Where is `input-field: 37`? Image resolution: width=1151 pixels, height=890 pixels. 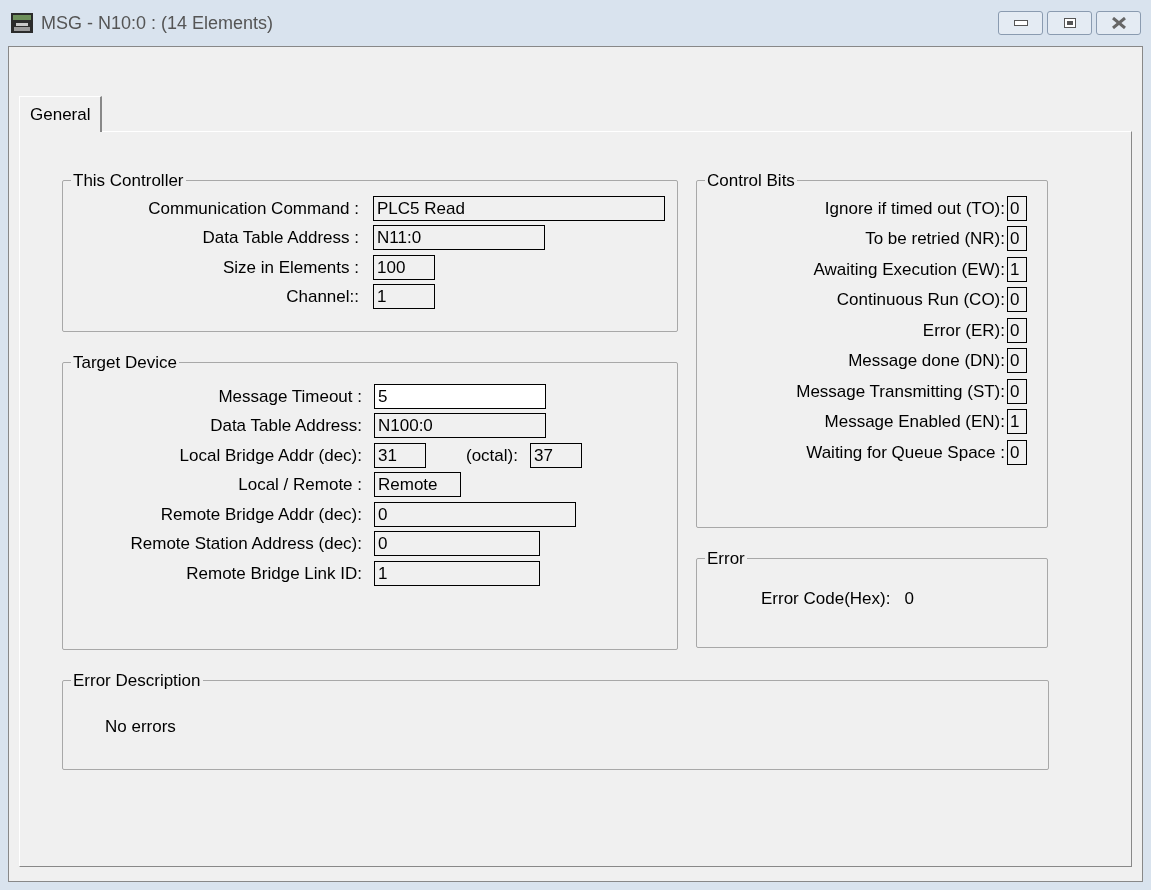 input-field: 37 is located at coordinates (555, 455).